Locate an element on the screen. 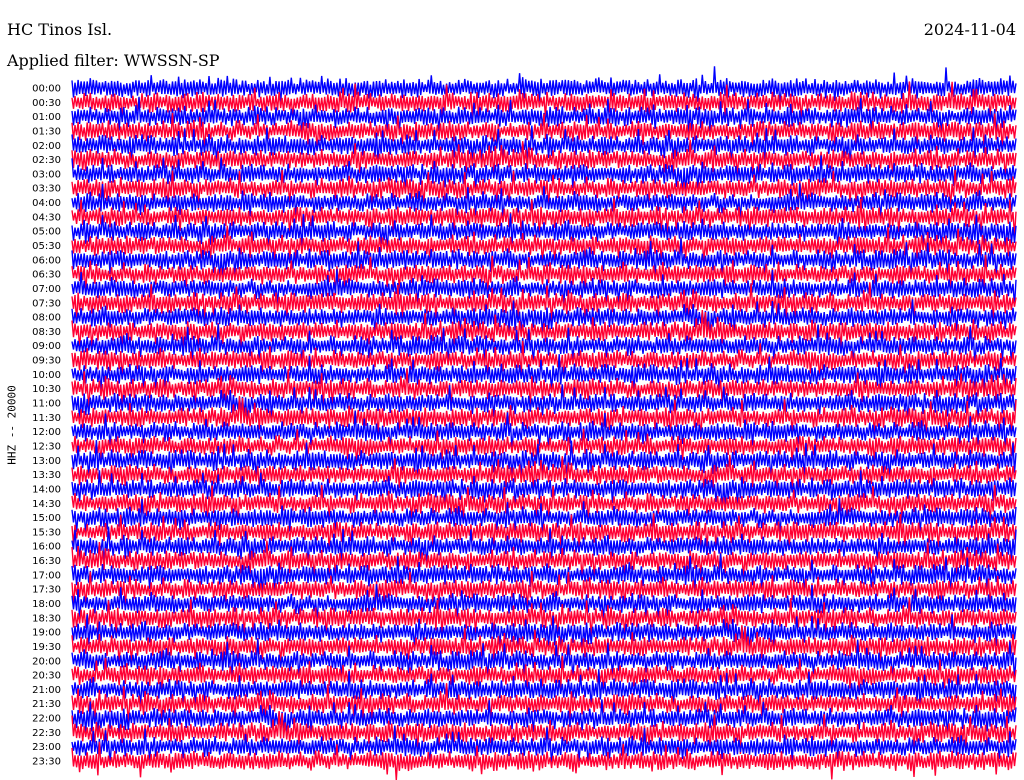 This screenshot has height=780, width=1024. tick-label-0100: 01:00 is located at coordinates (46, 117).